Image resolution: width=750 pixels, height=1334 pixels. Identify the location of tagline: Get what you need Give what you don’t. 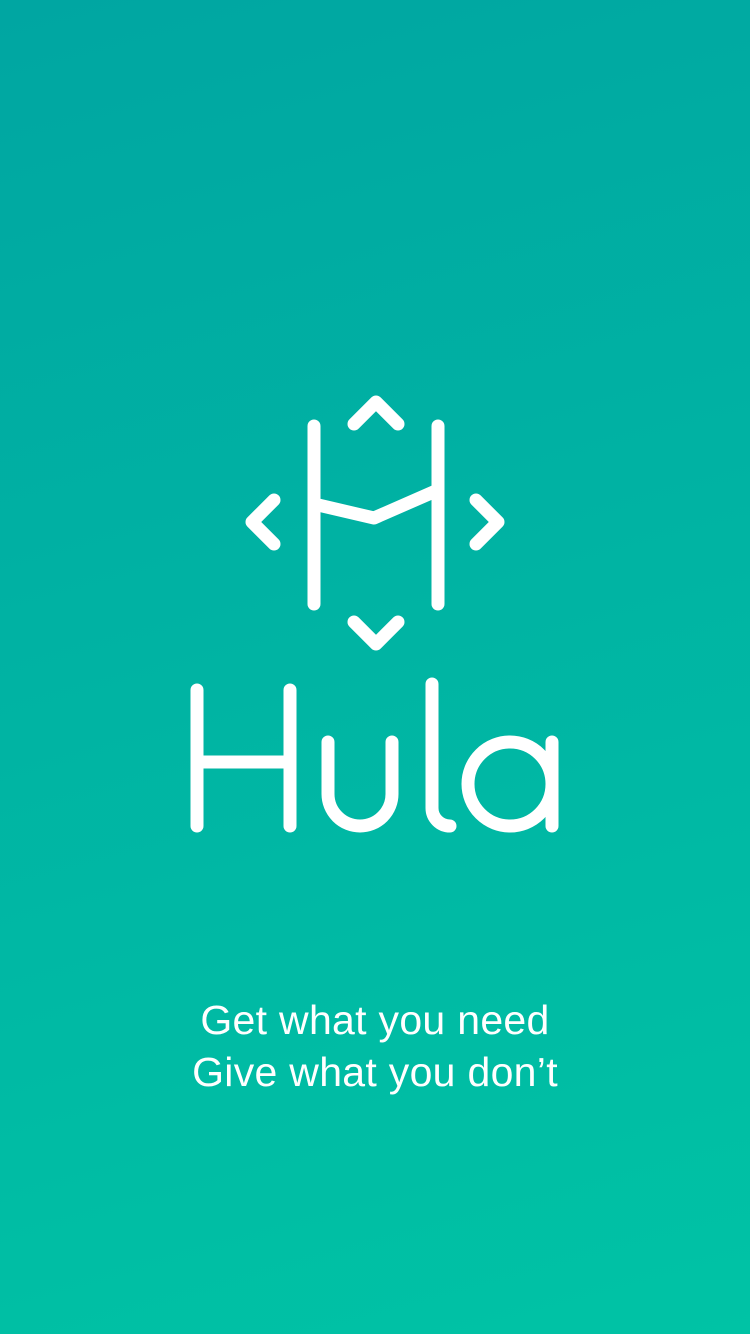
(375, 1046).